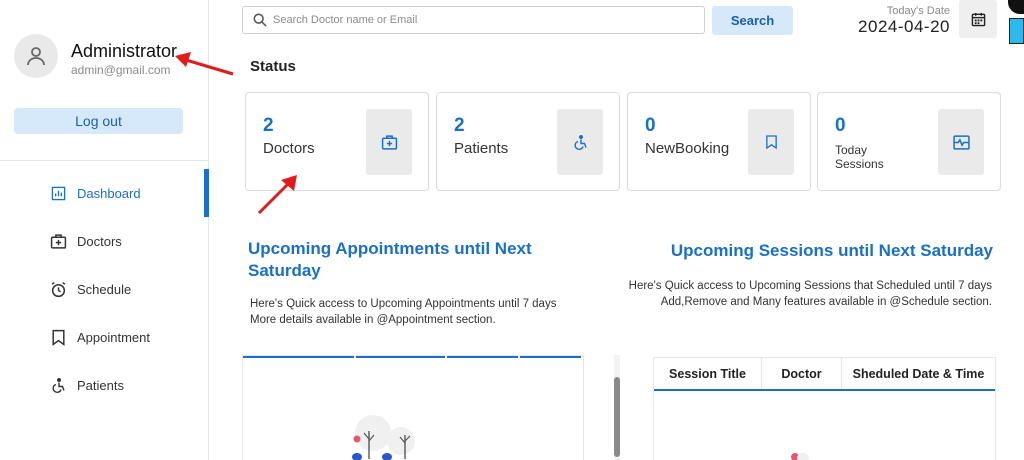  I want to click on status-heading: Status, so click(273, 66).